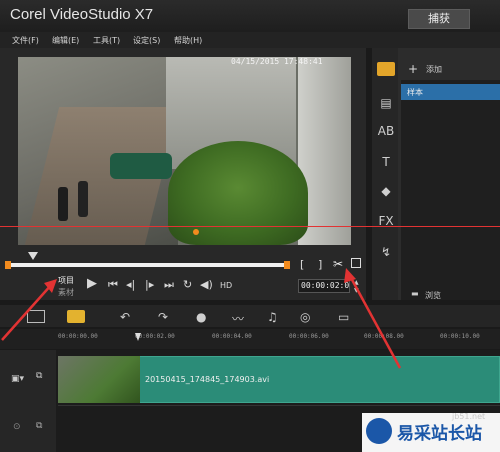 Image resolution: width=500 pixels, height=452 pixels. What do you see at coordinates (196, 232) in the screenshot?
I see `scrub-marker` at bounding box center [196, 232].